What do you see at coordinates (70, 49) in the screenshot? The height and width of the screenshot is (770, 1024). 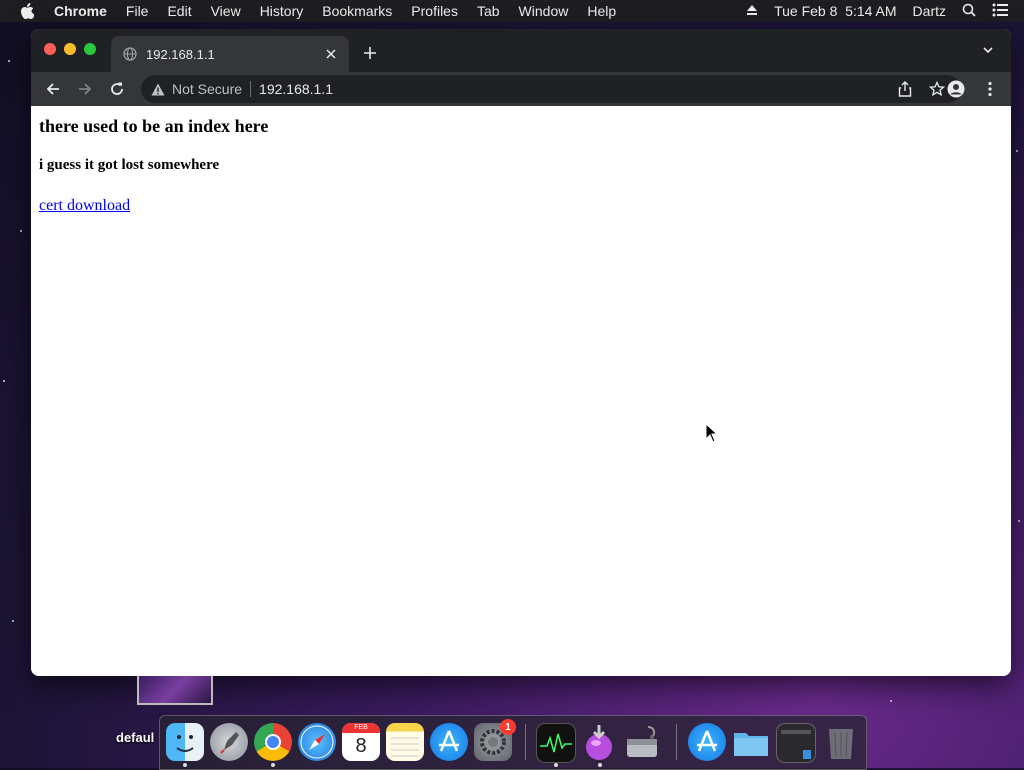 I see `minimize-window-button` at bounding box center [70, 49].